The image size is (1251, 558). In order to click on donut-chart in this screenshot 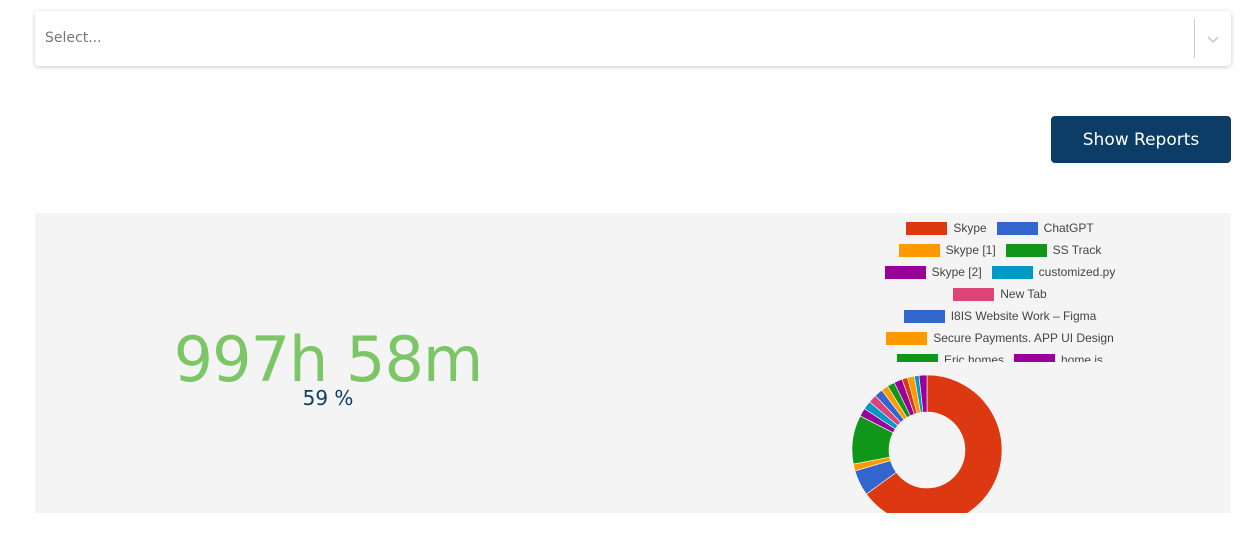, I will do `click(927, 443)`.